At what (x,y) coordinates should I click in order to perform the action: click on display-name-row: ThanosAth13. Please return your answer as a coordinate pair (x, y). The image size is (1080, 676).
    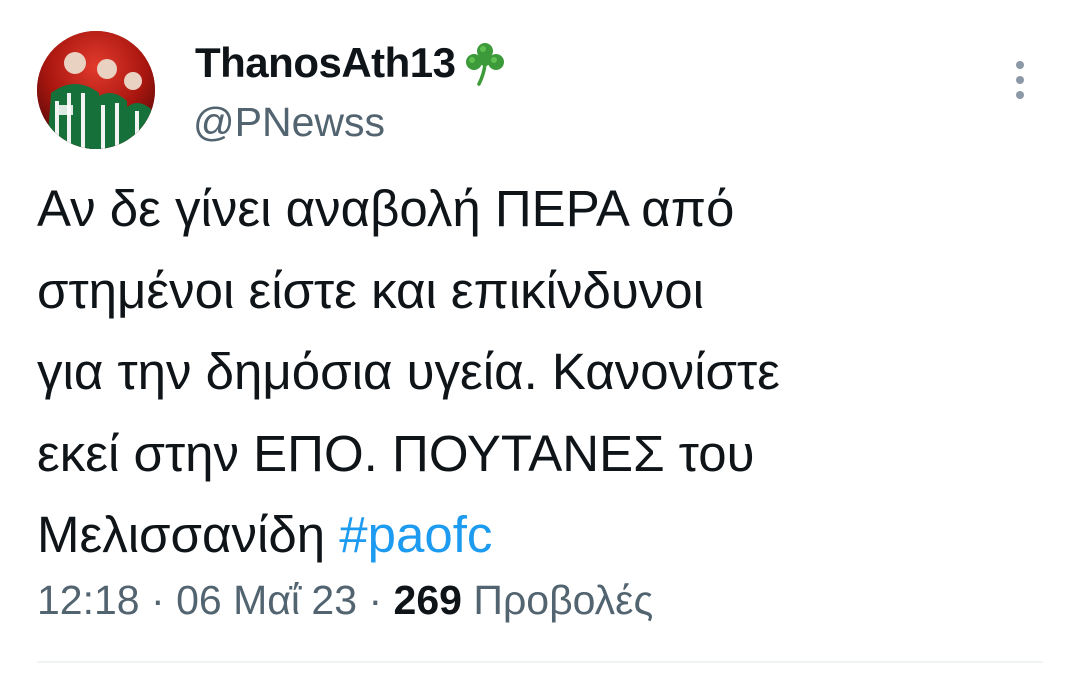
    Looking at the image, I should click on (352, 63).